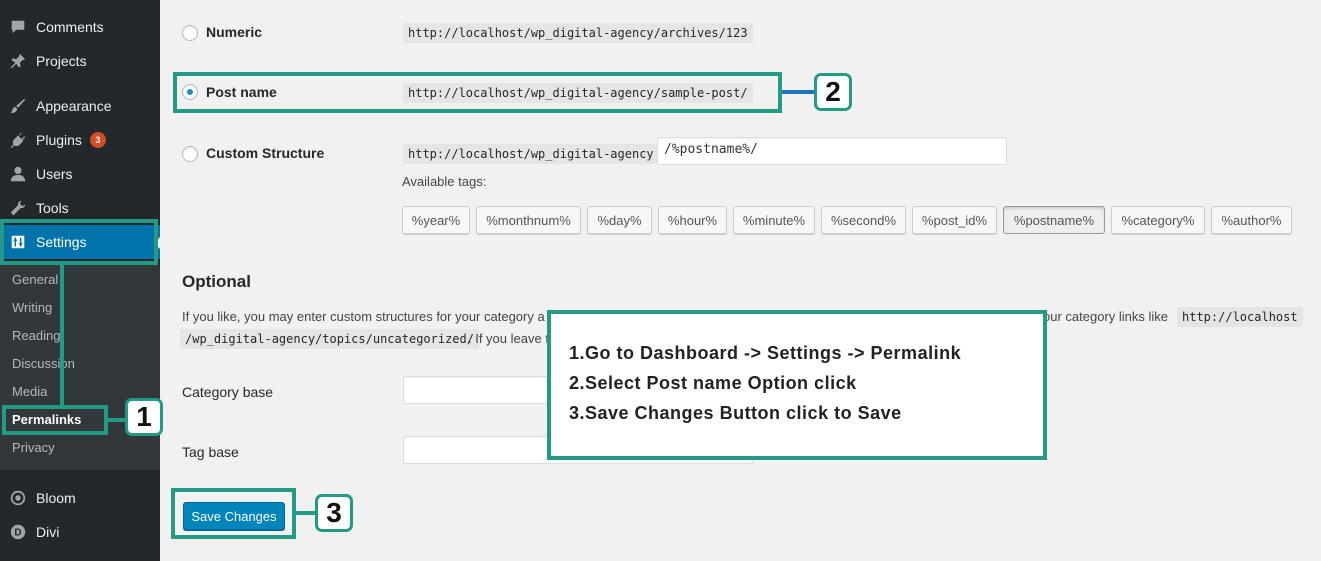  What do you see at coordinates (55, 420) in the screenshot?
I see `permalinks-highlight-box` at bounding box center [55, 420].